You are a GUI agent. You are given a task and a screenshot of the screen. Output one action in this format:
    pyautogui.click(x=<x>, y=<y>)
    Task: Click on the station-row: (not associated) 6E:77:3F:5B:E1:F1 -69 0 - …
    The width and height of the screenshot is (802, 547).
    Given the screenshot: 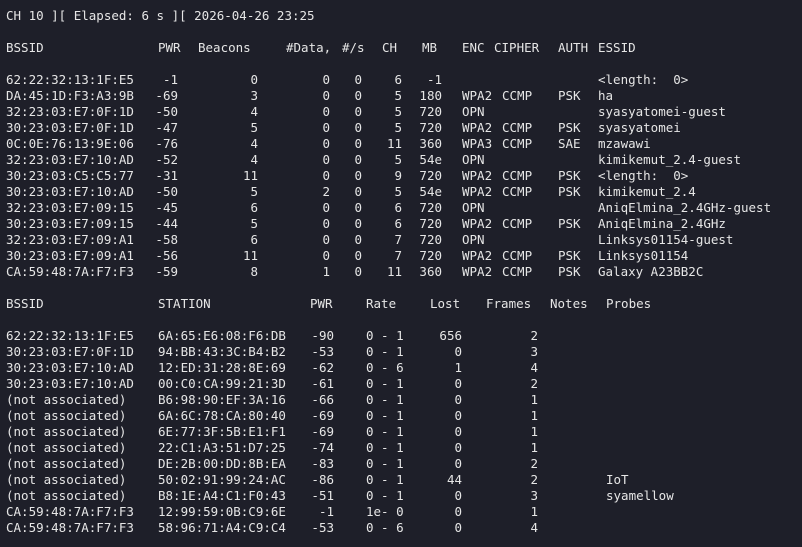 What is the action you would take?
    pyautogui.click(x=401, y=432)
    